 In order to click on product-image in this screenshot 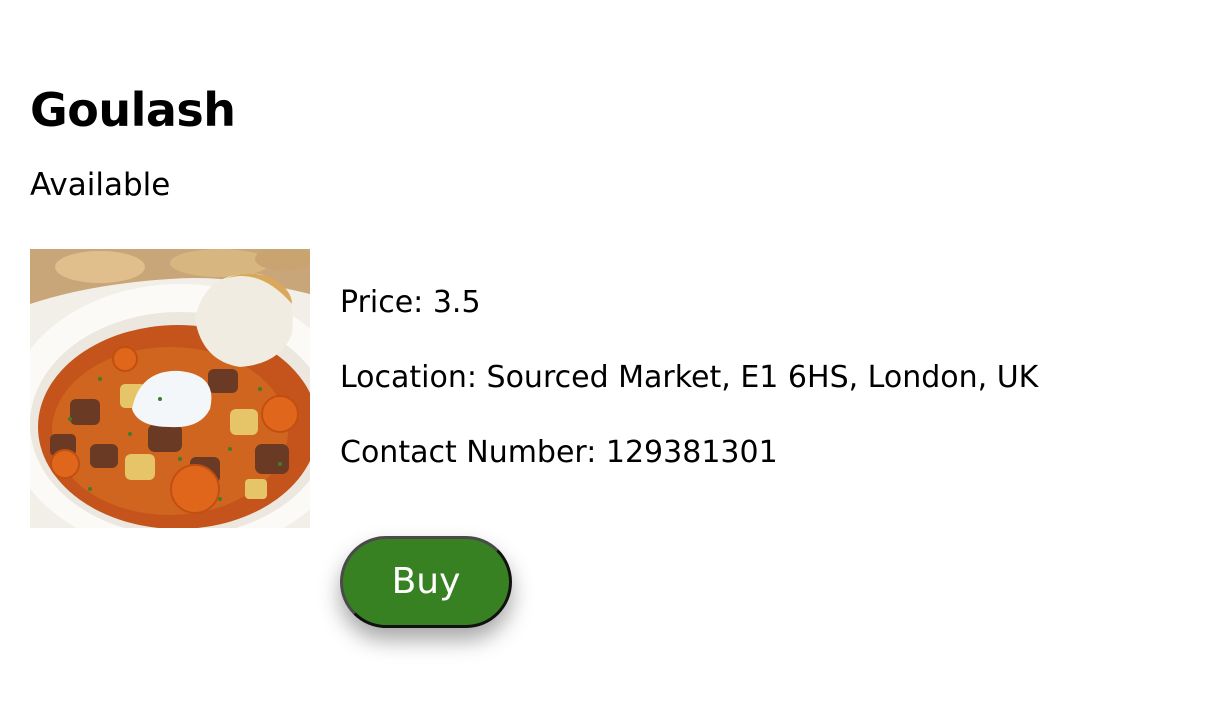, I will do `click(170, 388)`.